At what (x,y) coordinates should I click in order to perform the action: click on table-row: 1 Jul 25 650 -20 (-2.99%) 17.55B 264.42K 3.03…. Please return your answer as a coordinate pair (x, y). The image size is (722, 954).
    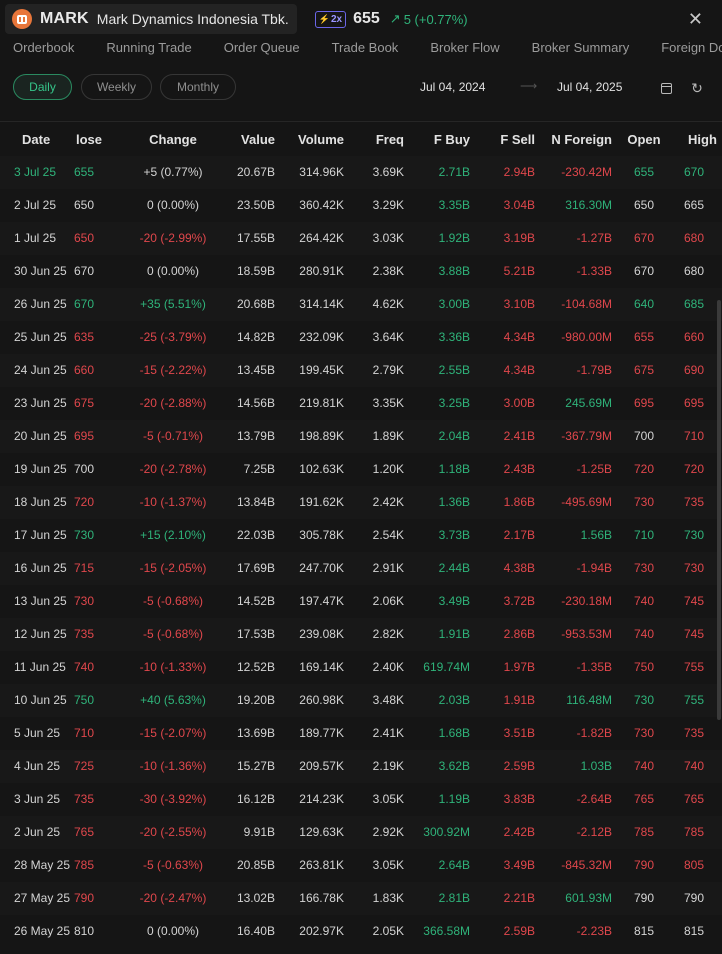
    Looking at the image, I should click on (361, 238).